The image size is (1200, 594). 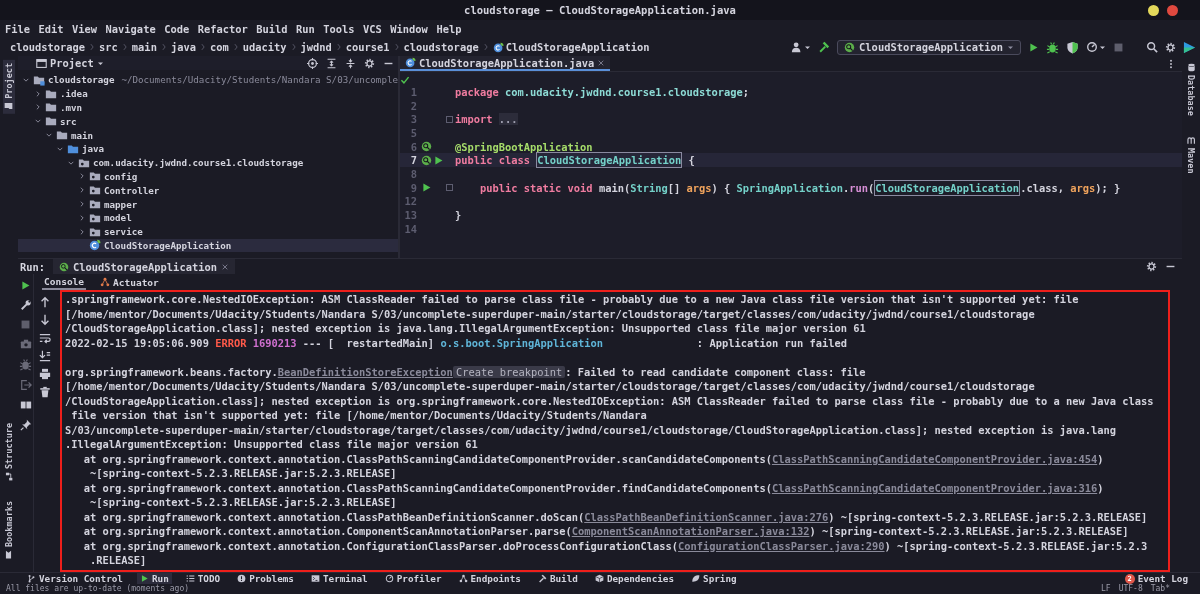 I want to click on console-tab: Console, so click(x=64, y=282).